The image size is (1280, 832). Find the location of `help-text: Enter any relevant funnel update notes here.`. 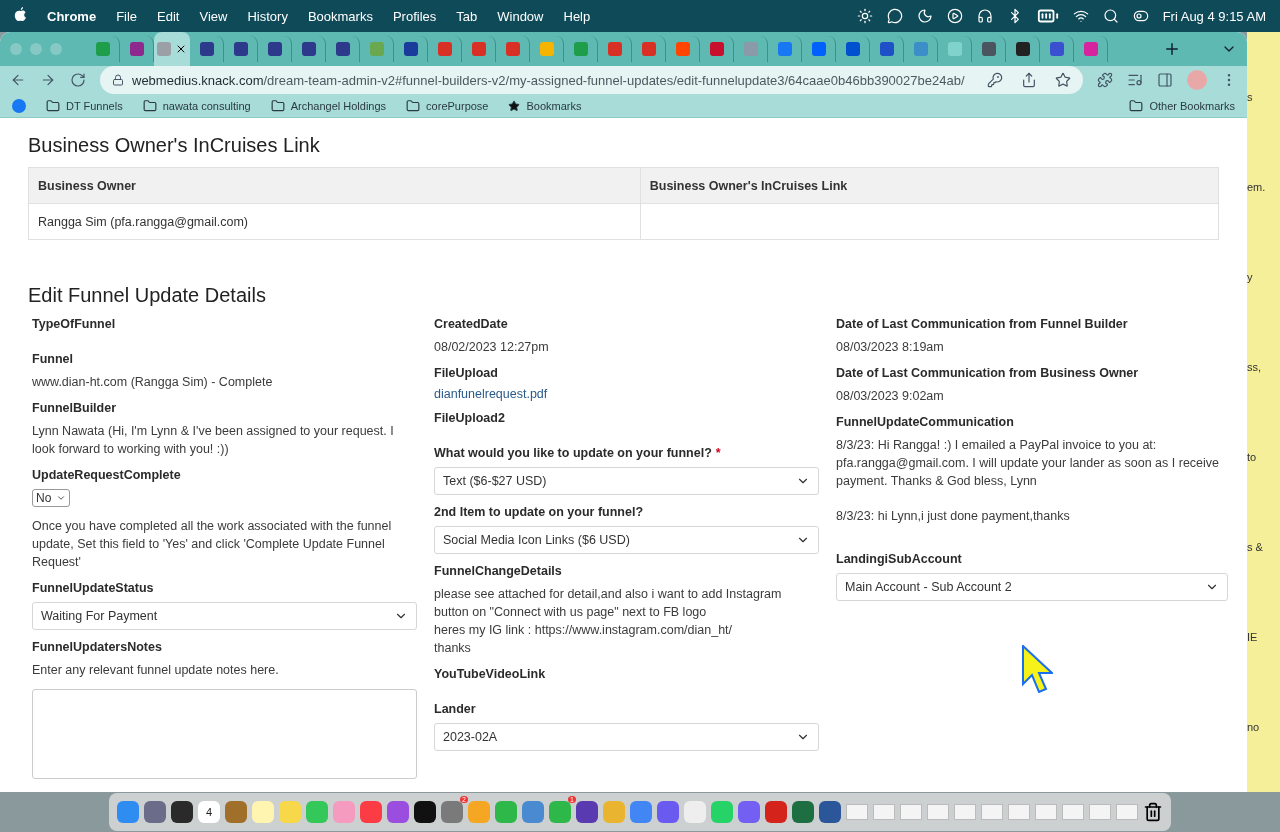

help-text: Enter any relevant funnel update notes here. is located at coordinates (156, 670).